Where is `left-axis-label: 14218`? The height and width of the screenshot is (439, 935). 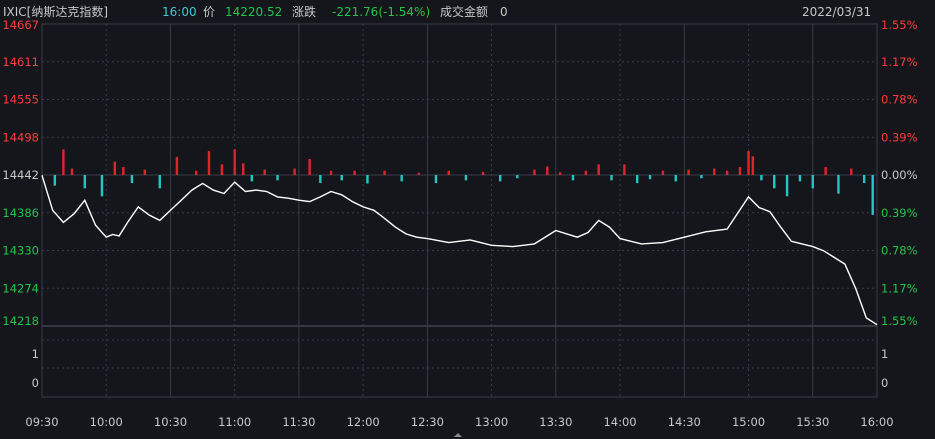 left-axis-label: 14218 is located at coordinates (20, 321).